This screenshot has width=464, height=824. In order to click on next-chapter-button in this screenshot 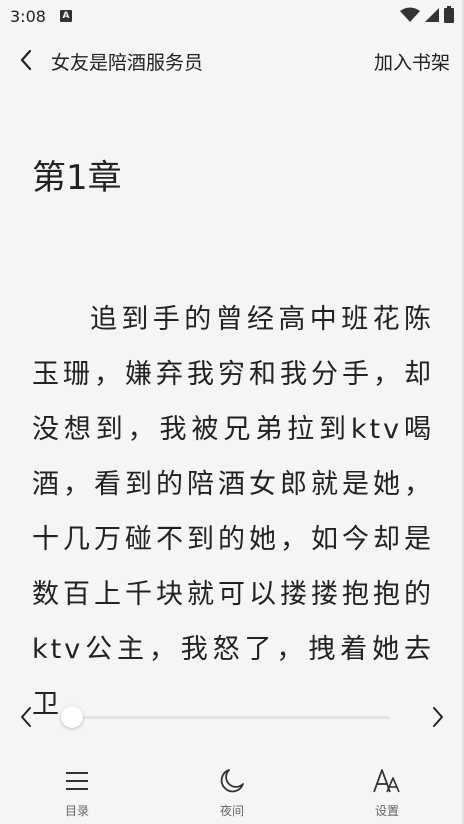, I will do `click(438, 717)`.